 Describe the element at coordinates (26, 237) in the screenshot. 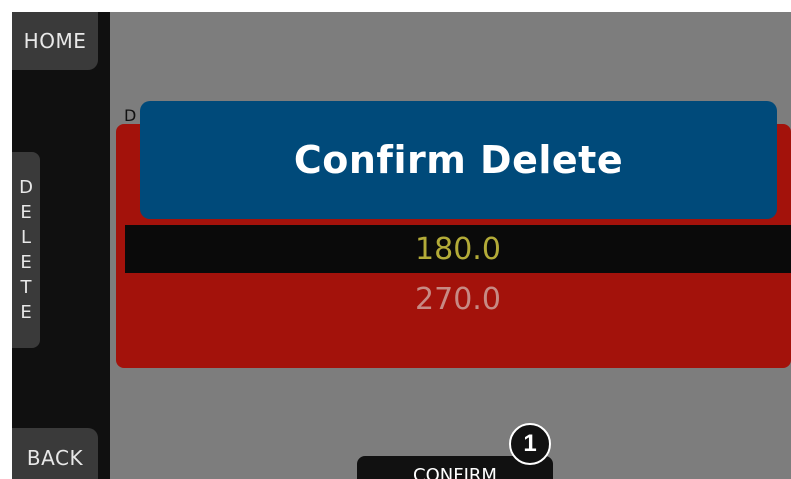

I see `delete-letter: L` at that location.